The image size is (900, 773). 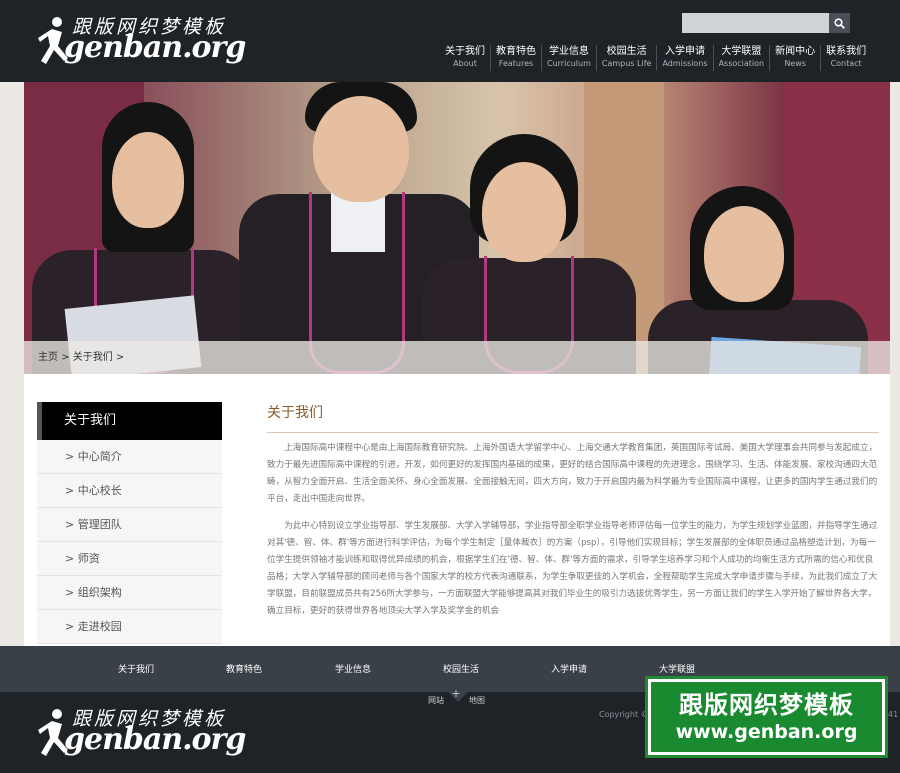 What do you see at coordinates (685, 51) in the screenshot?
I see `nav-label: 入学申请` at bounding box center [685, 51].